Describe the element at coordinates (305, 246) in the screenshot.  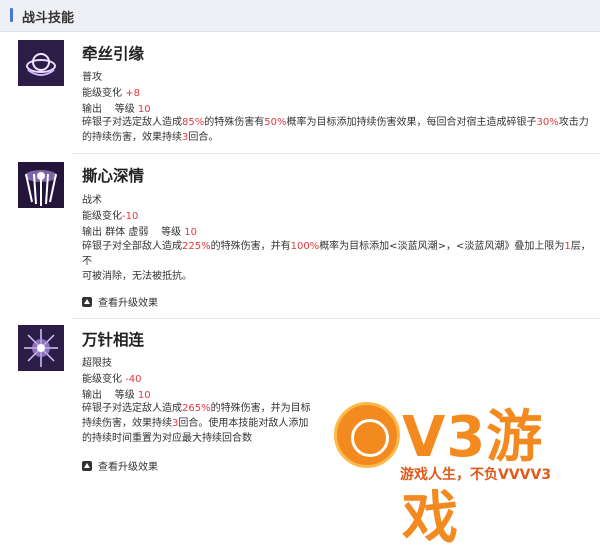
I see `desc-highlight: 100%` at that location.